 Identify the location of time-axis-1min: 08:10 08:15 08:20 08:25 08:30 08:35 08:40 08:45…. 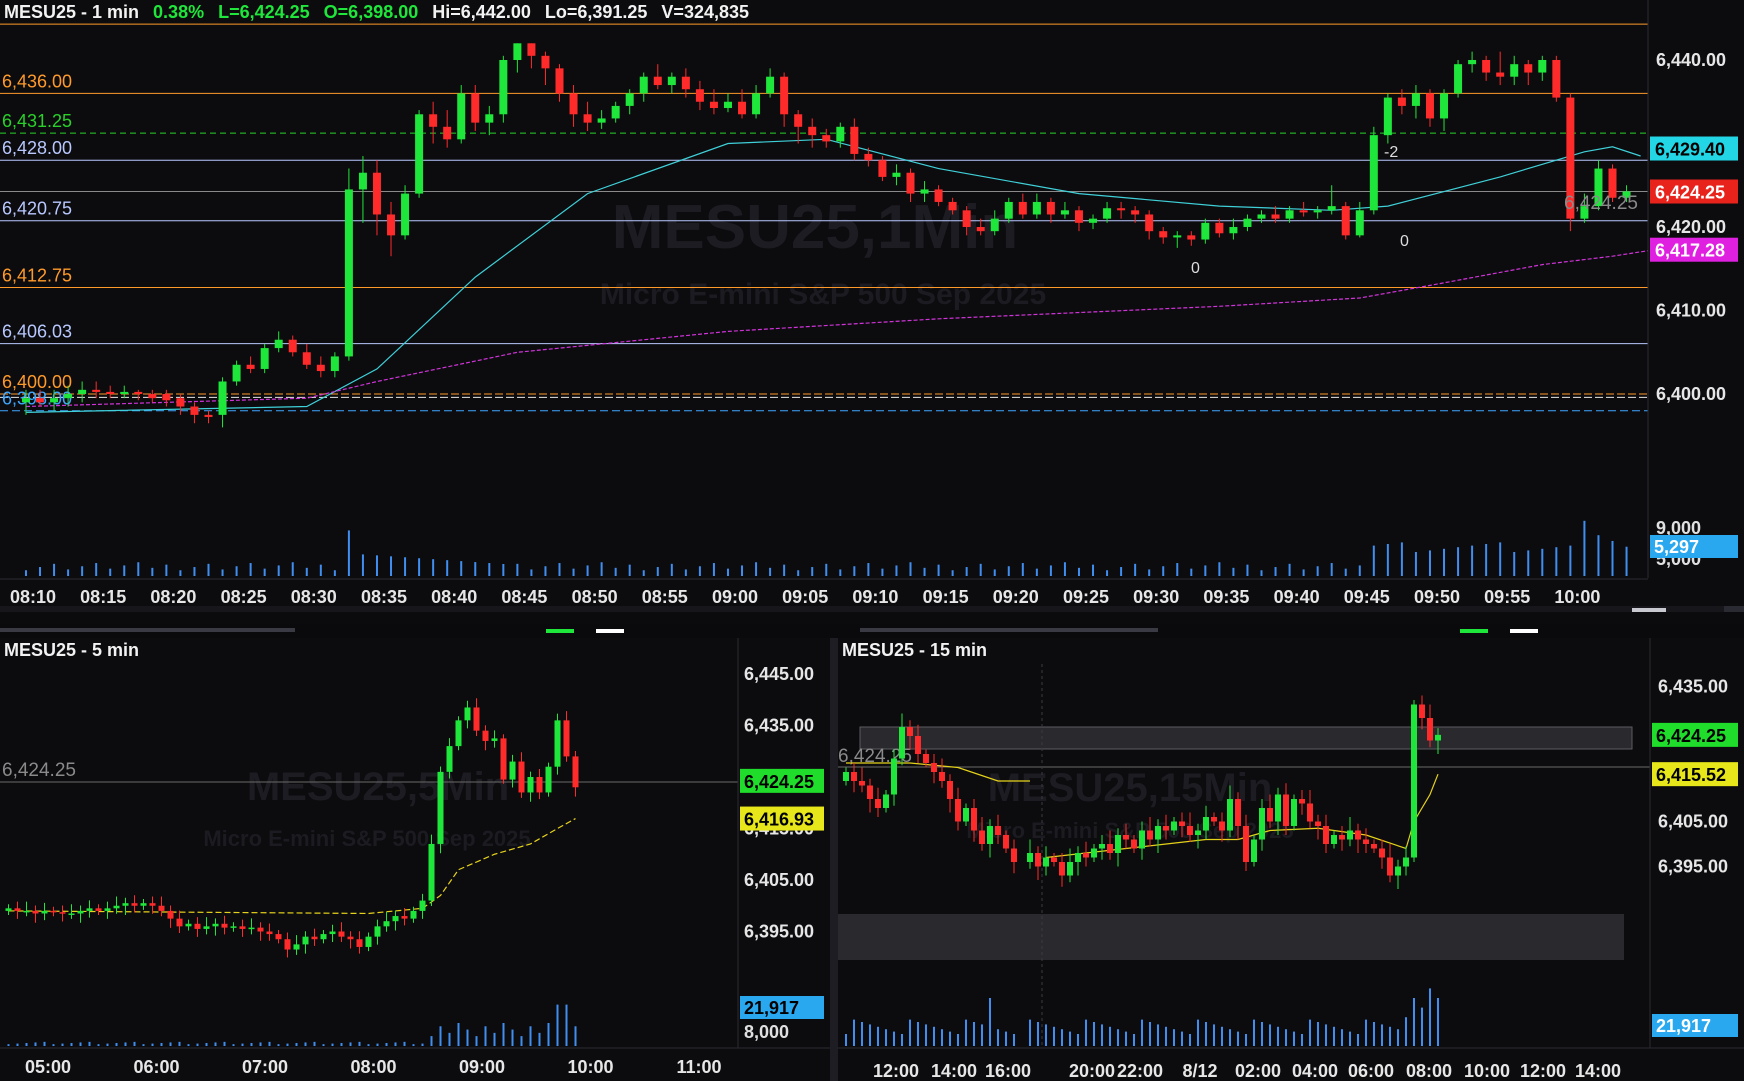
(805, 597).